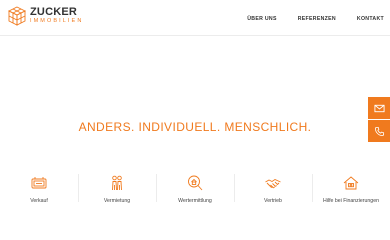 The image size is (390, 240). I want to click on service-label: Verkauf, so click(39, 201).